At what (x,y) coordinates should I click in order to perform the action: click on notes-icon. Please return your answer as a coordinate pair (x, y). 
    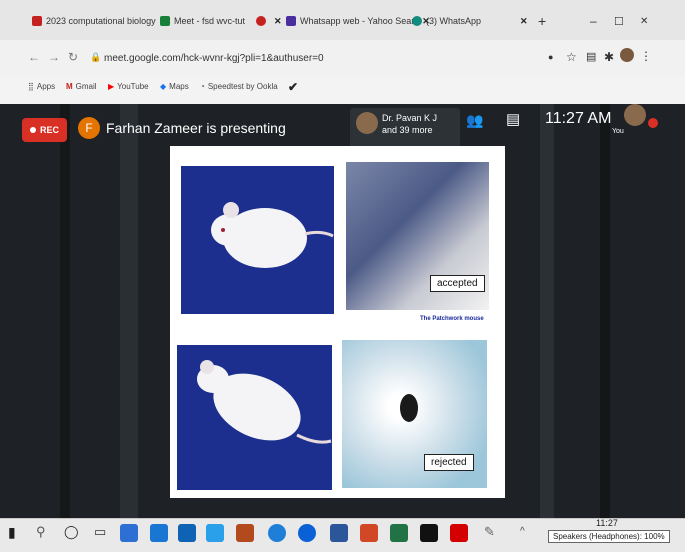
    Looking at the image, I should click on (429, 533).